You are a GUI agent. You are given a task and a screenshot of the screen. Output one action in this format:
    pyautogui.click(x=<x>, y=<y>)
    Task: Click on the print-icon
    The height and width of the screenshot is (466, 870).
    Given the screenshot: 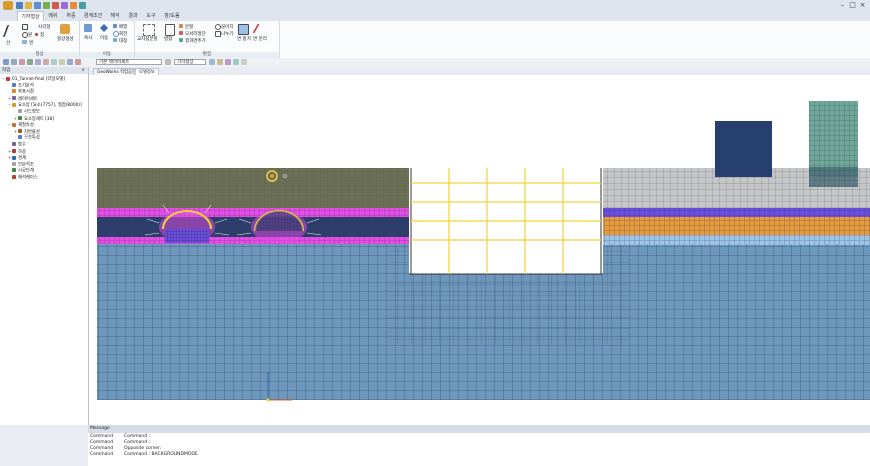 What is the action you would take?
    pyautogui.click(x=64, y=5)
    